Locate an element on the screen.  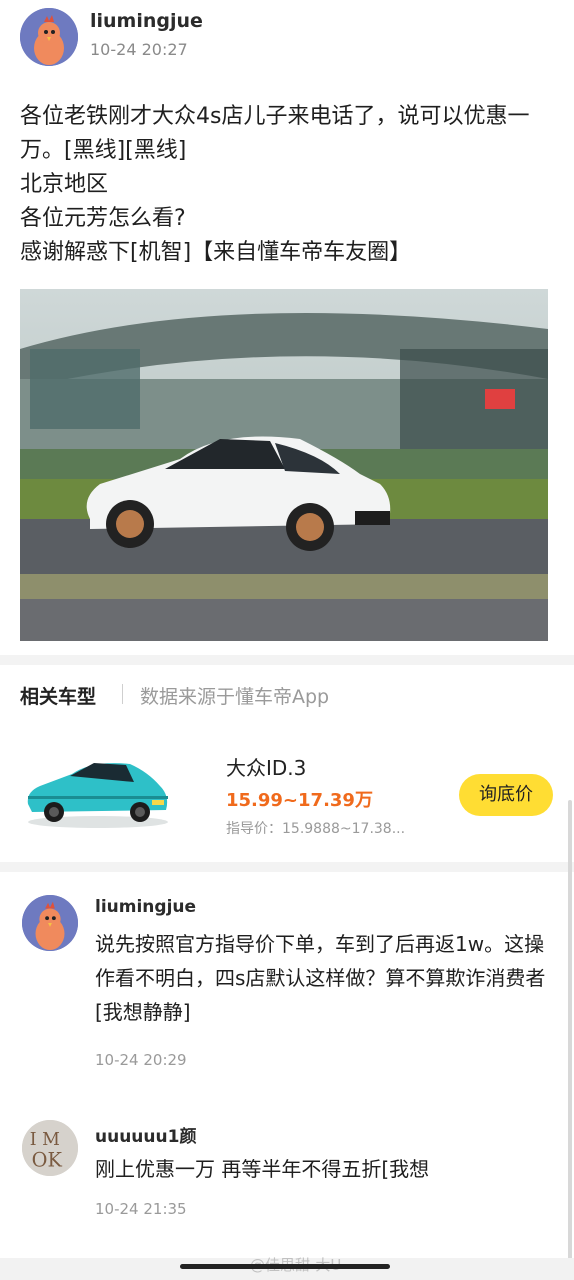
im-ok-avatar-icon: I M OK is located at coordinates (50, 1148).